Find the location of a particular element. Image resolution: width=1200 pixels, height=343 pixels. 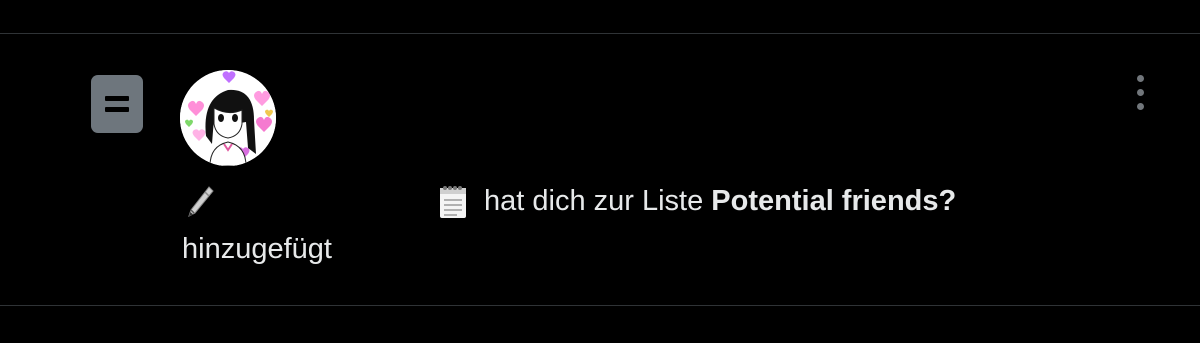

action-suffix: hinzugefügt is located at coordinates (257, 249).